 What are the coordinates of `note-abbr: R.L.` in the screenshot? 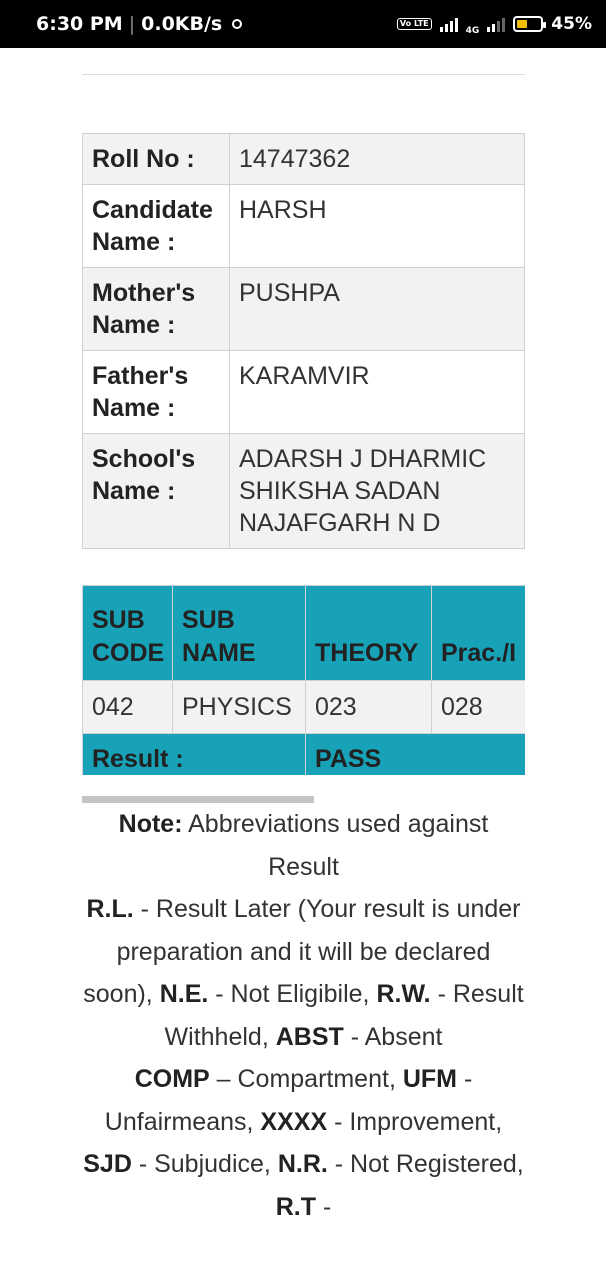 It's located at (110, 909).